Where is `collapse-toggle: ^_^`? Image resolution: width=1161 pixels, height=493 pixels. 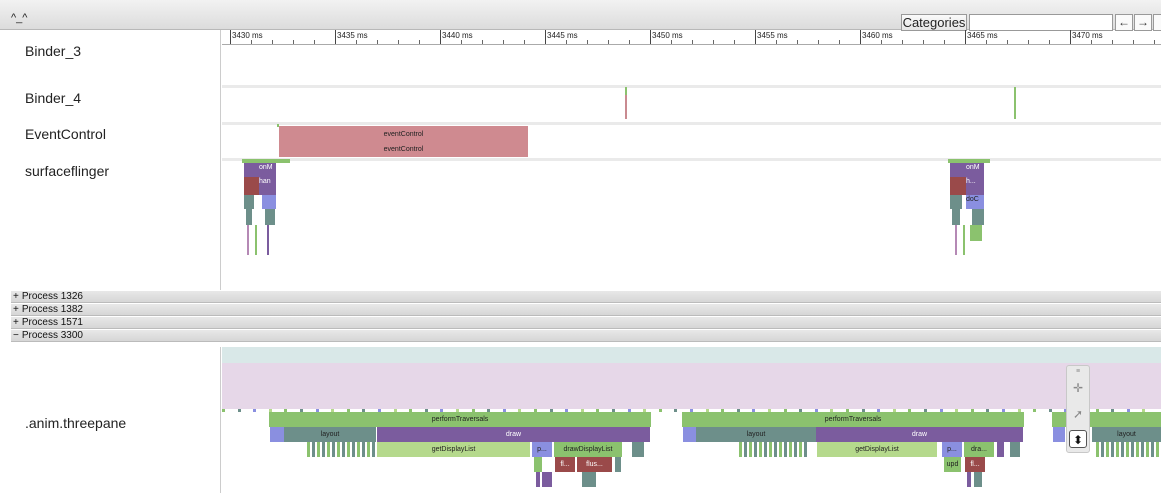
collapse-toggle: ^_^ is located at coordinates (19, 18).